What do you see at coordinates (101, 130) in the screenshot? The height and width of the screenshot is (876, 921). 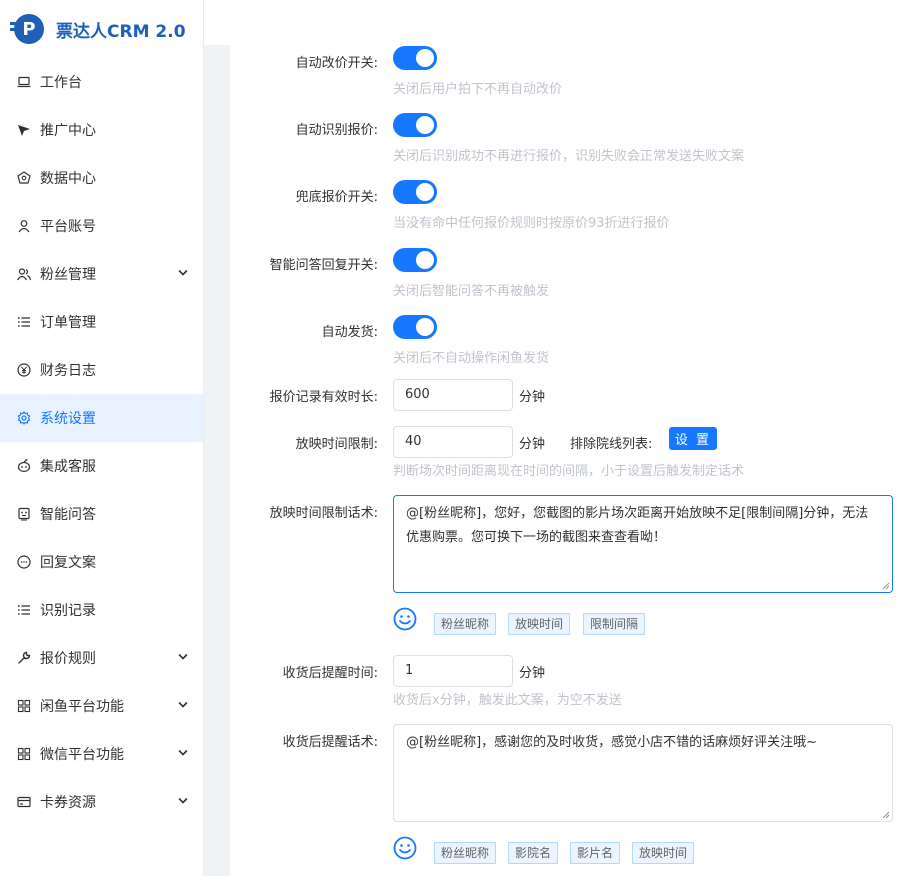 I see `sidebar-item: 推广中心` at bounding box center [101, 130].